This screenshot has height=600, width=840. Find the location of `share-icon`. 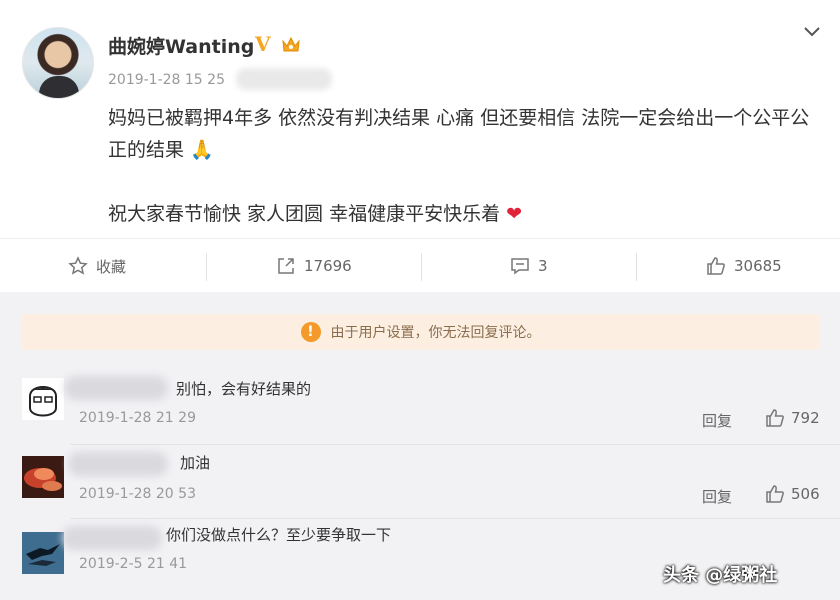

share-icon is located at coordinates (286, 266).